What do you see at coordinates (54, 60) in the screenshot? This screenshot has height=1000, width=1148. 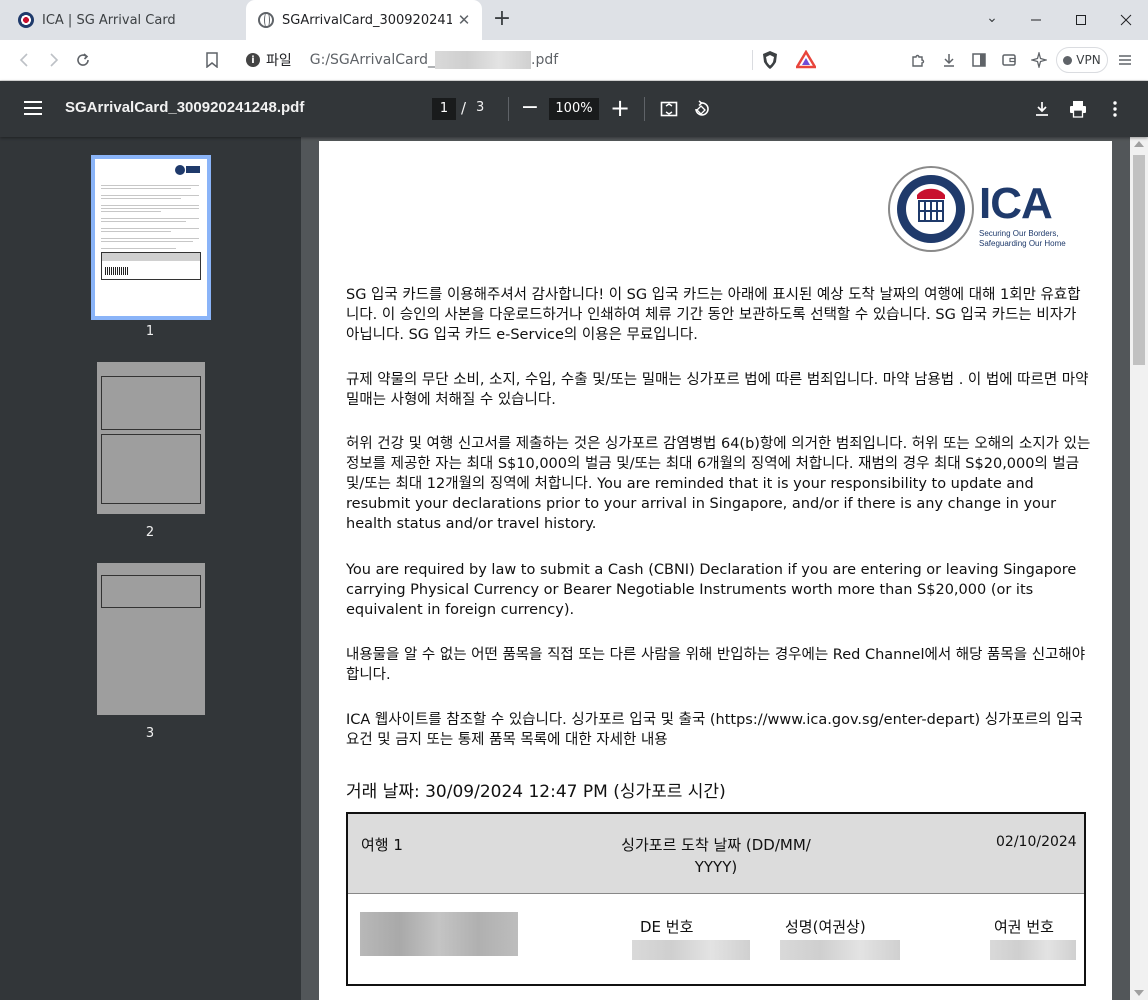 I see `forward-arrow-icon` at bounding box center [54, 60].